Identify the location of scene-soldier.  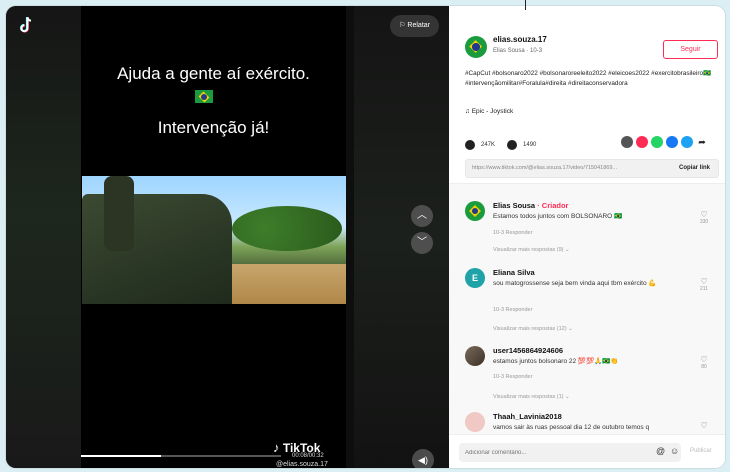
(119, 213).